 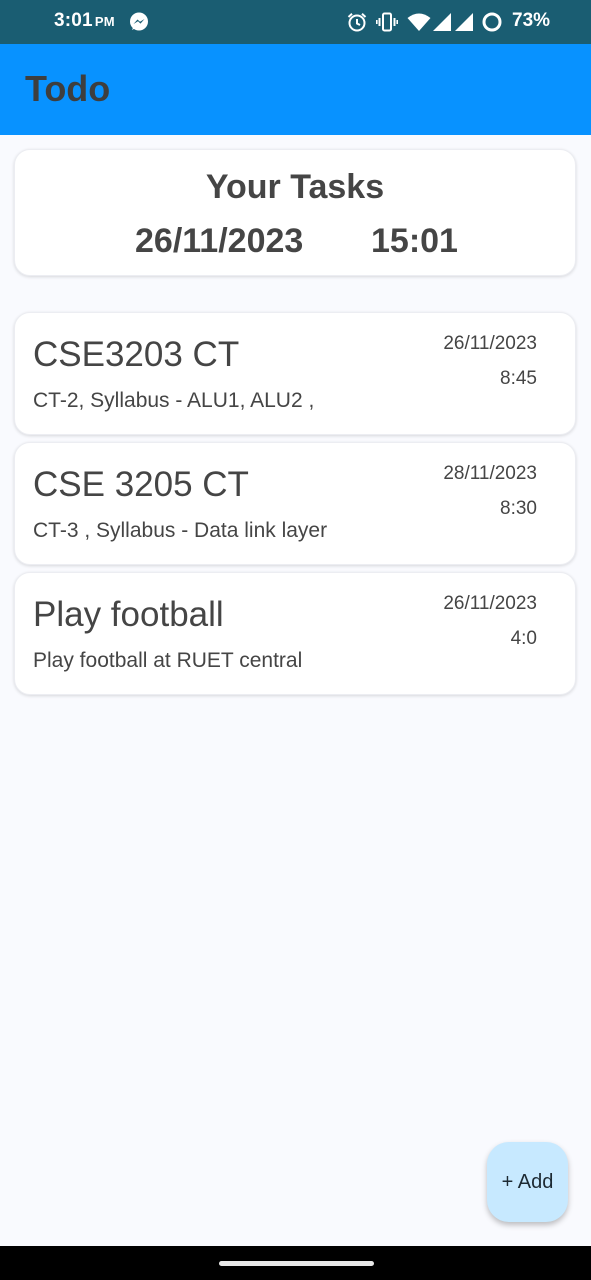 I want to click on current-date: 26/11/2023, so click(x=219, y=241).